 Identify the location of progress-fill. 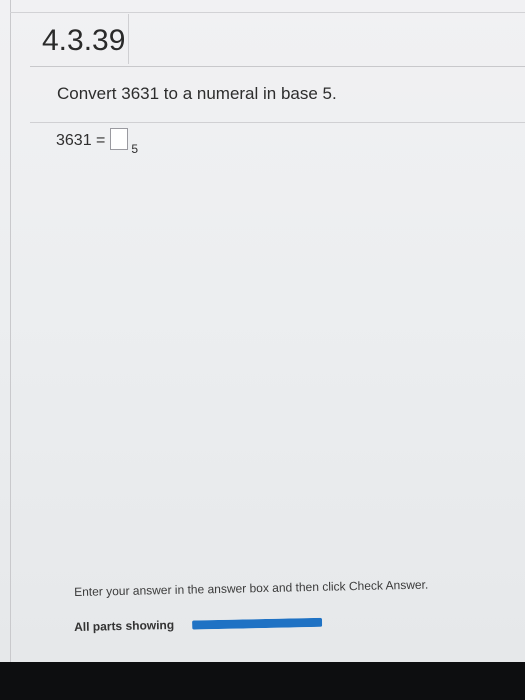
(257, 623).